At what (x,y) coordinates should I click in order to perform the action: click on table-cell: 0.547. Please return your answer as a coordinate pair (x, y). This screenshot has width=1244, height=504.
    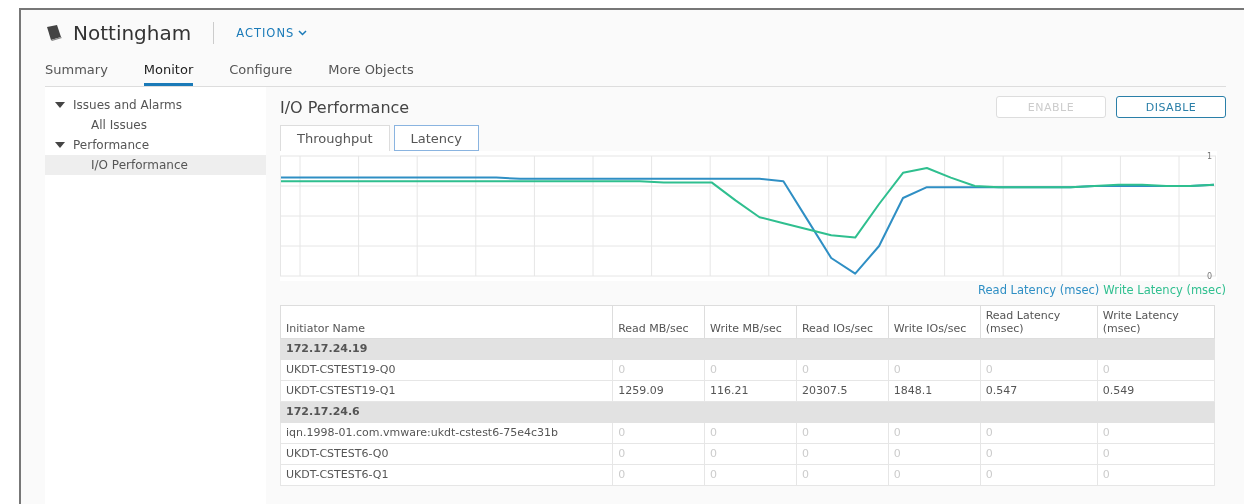
    Looking at the image, I should click on (1039, 391).